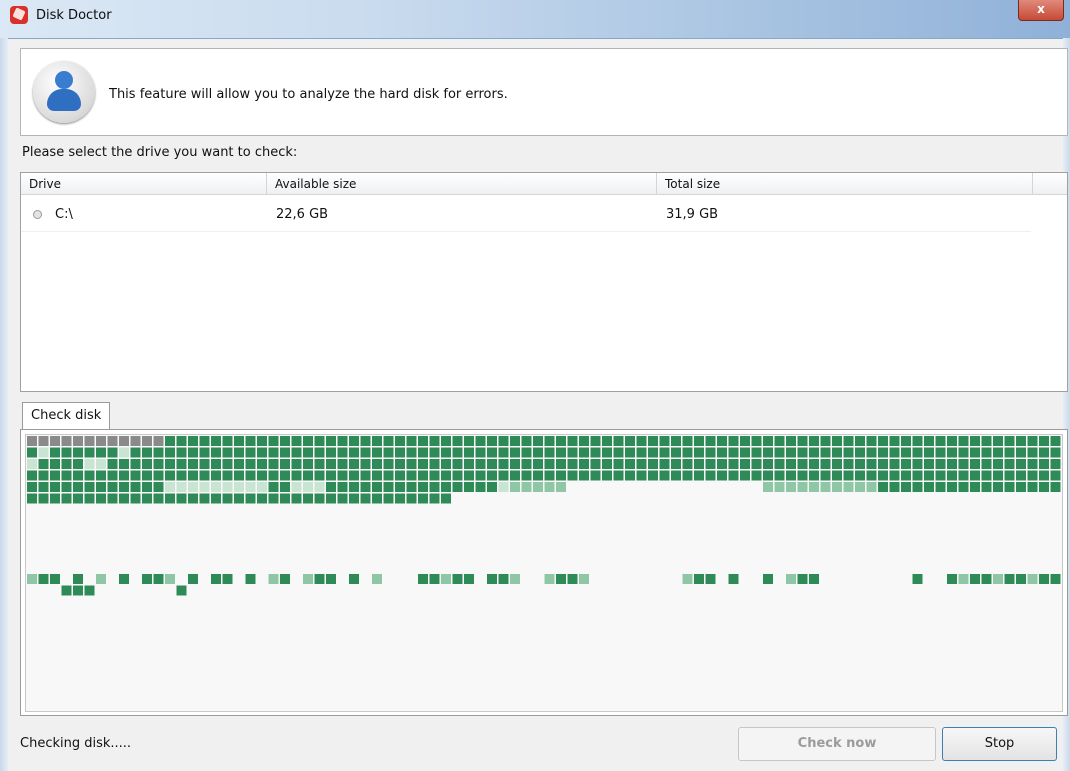 This screenshot has width=1070, height=771. Describe the element at coordinates (837, 744) in the screenshot. I see `check-now-button: Check now` at that location.